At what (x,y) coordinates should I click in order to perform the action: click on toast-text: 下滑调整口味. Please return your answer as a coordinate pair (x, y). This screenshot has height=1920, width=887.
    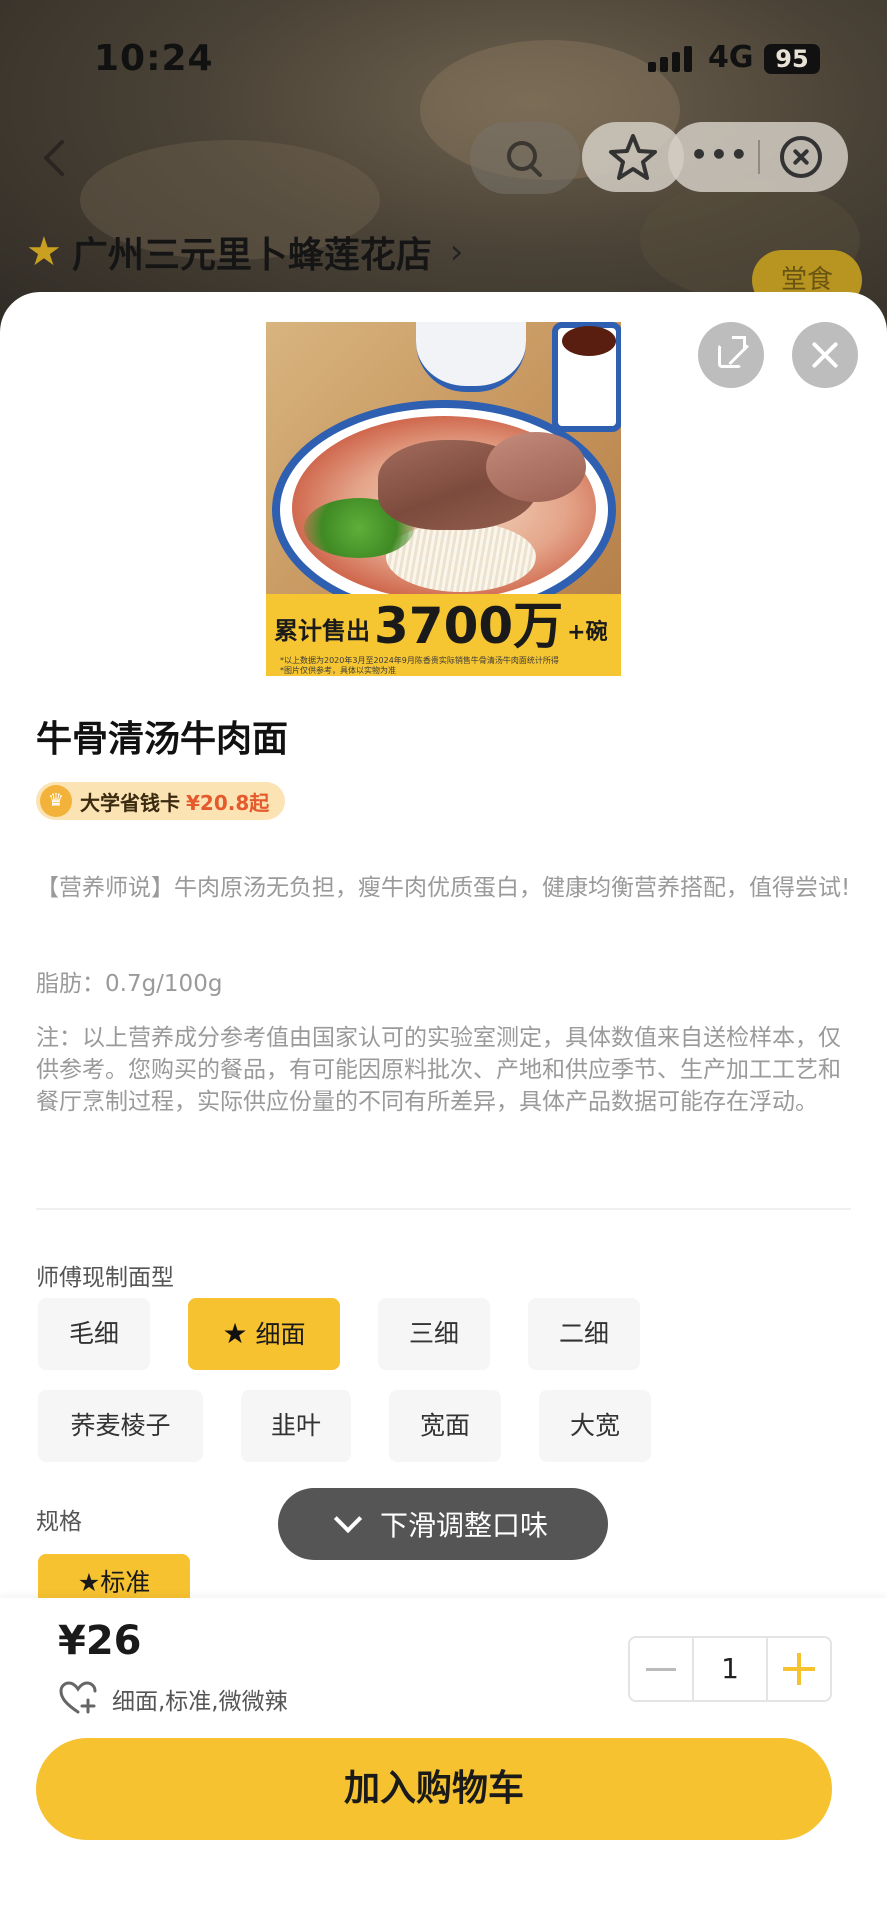
    Looking at the image, I should click on (463, 1525).